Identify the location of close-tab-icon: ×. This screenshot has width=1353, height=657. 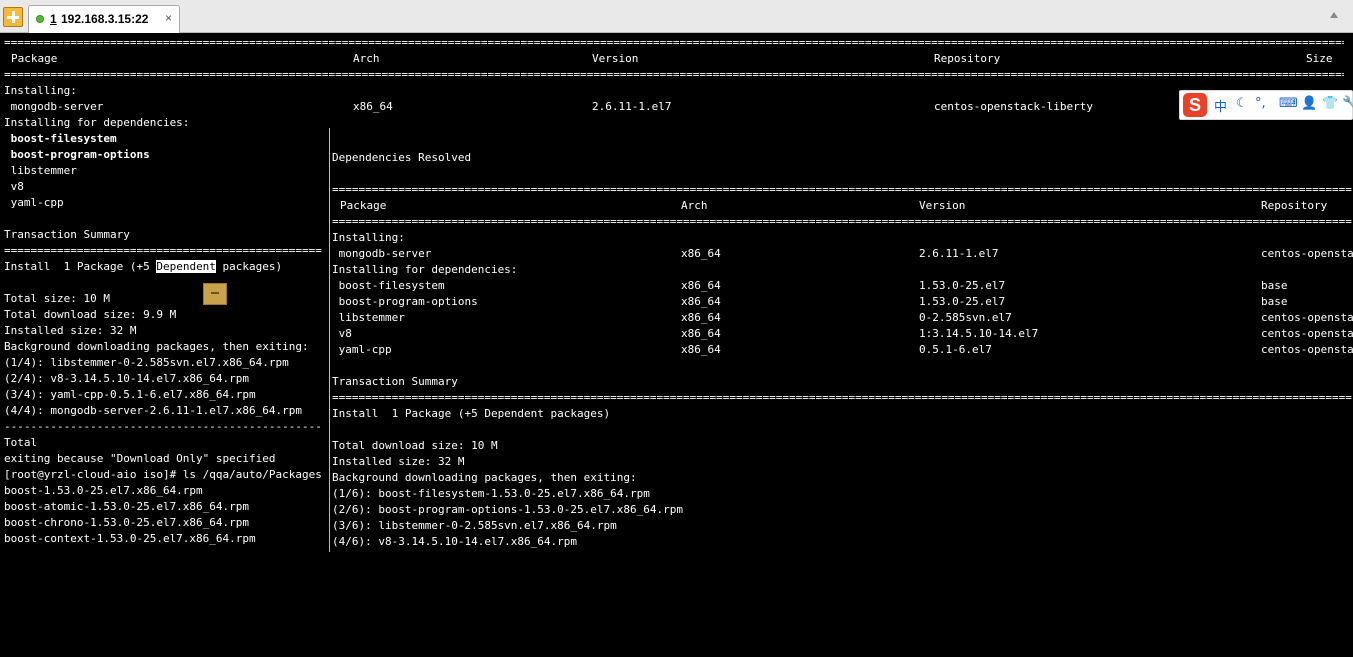
(168, 18).